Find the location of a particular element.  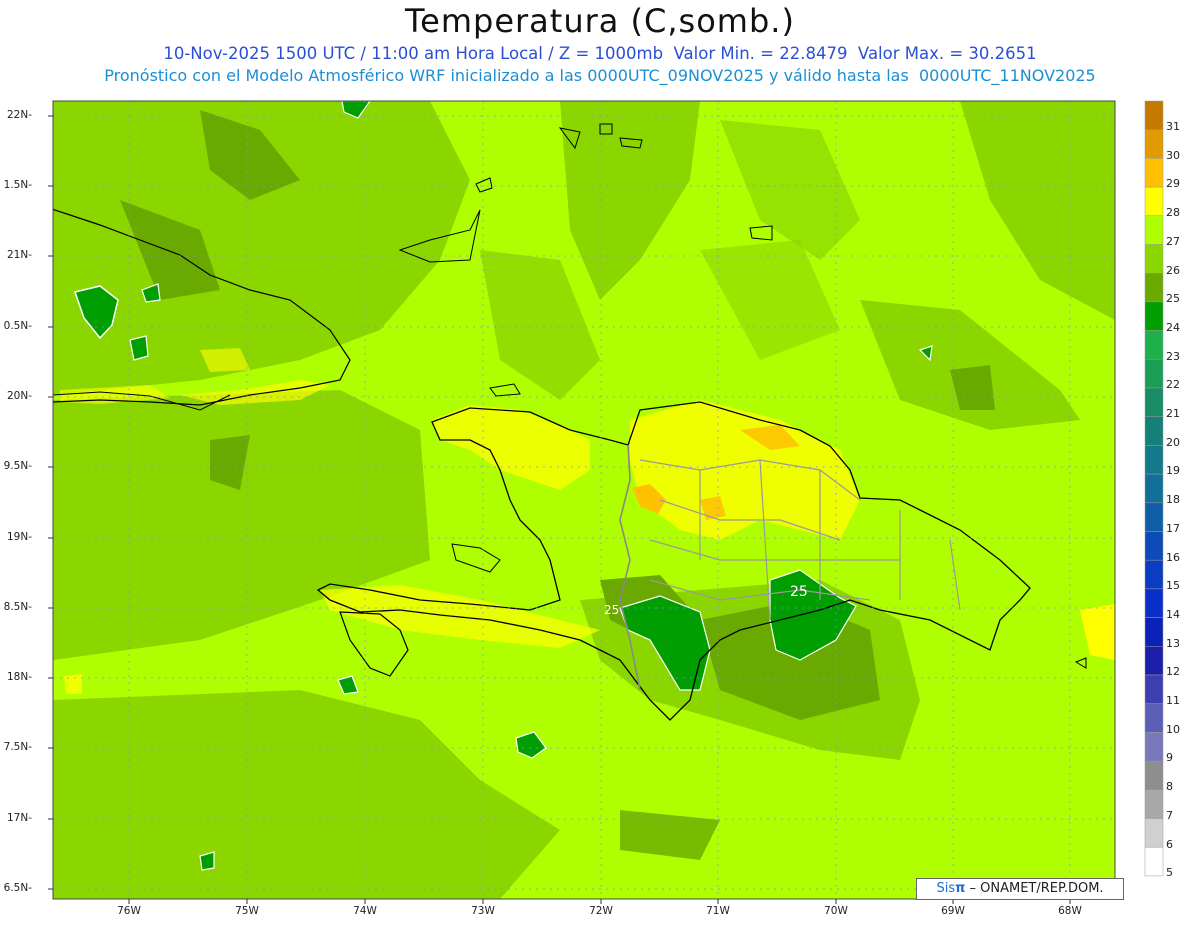

lon-label: 76W is located at coordinates (129, 911).